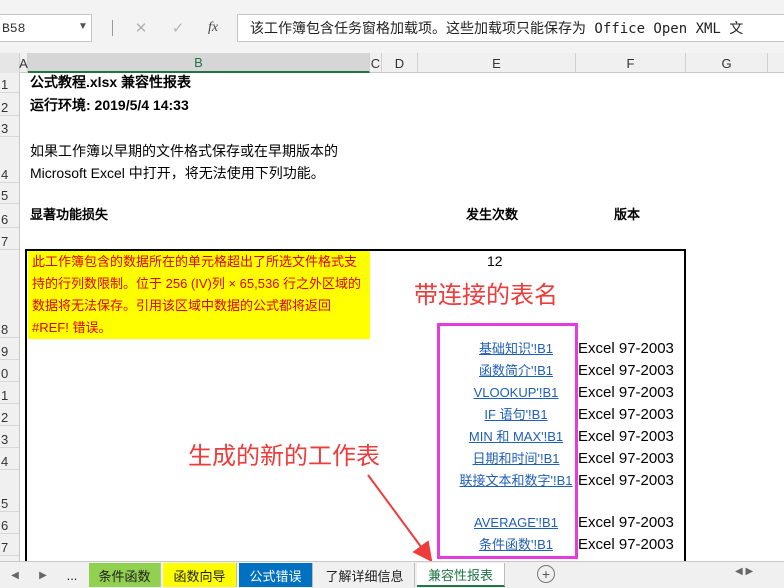  Describe the element at coordinates (486, 295) in the screenshot. I see `annotation-linked-names: 带连接的表名` at that location.